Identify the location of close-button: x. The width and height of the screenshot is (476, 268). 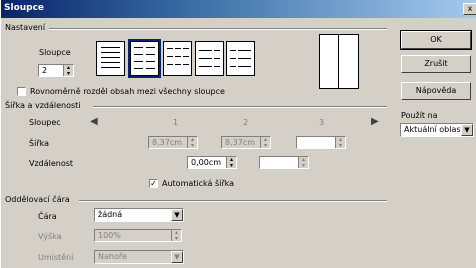
(469, 9).